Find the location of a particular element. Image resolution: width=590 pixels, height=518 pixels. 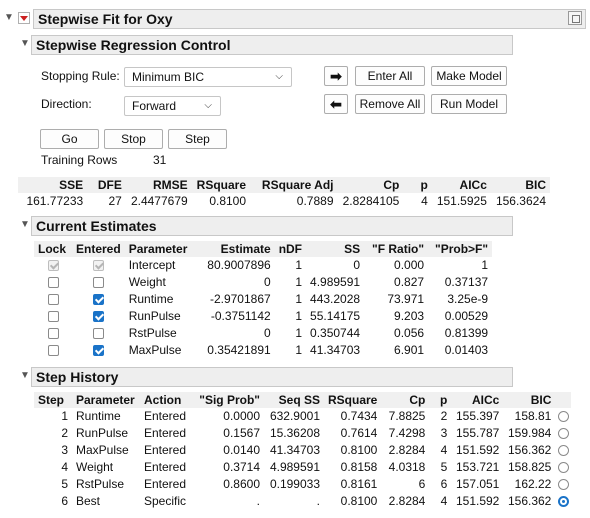

ss-cell: 0.350744 is located at coordinates (335, 333).